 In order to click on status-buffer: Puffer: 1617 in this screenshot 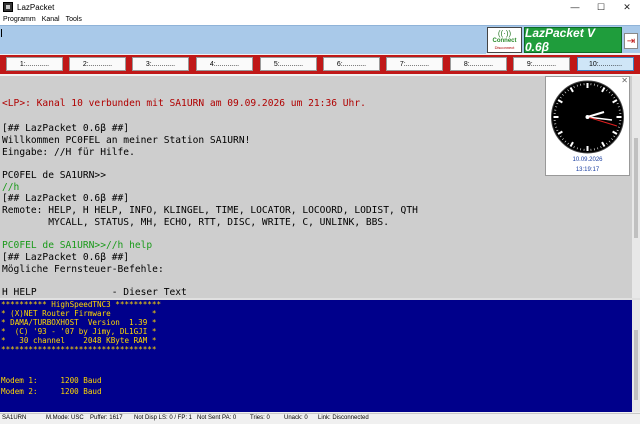, I will do `click(106, 418)`.